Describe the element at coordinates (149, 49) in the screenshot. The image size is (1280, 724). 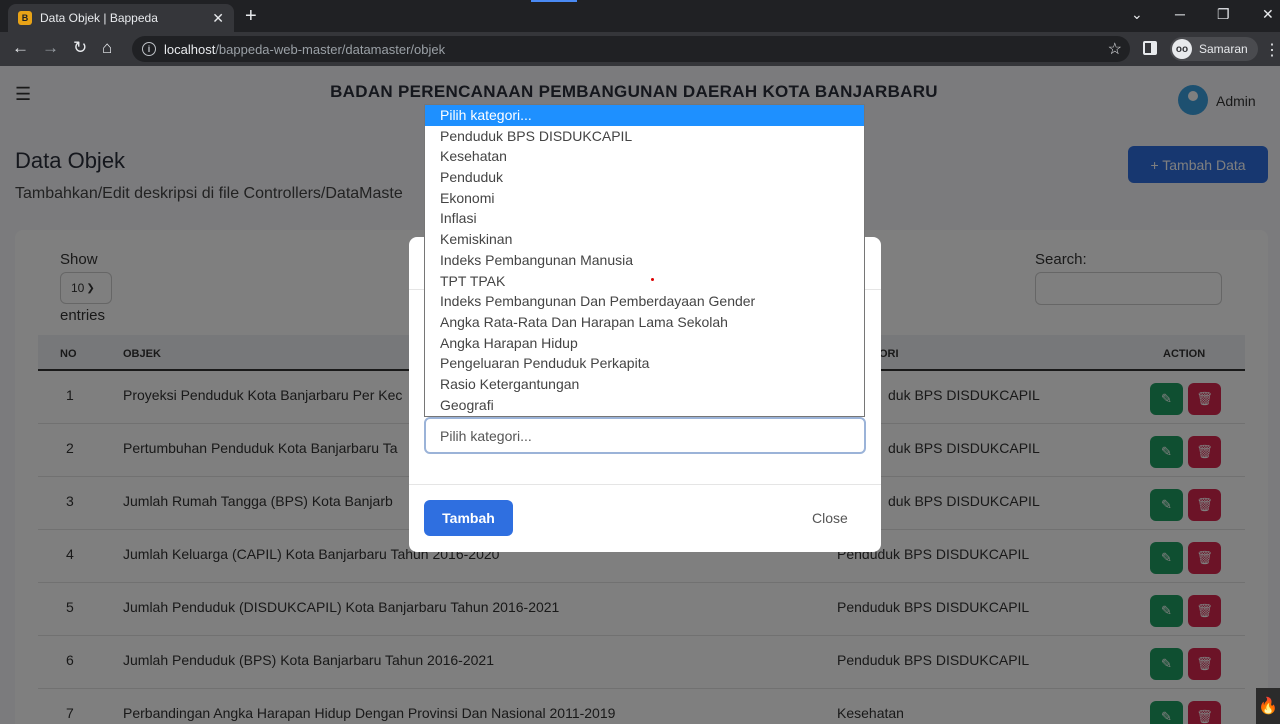
I see `site-info-icon: i` at that location.